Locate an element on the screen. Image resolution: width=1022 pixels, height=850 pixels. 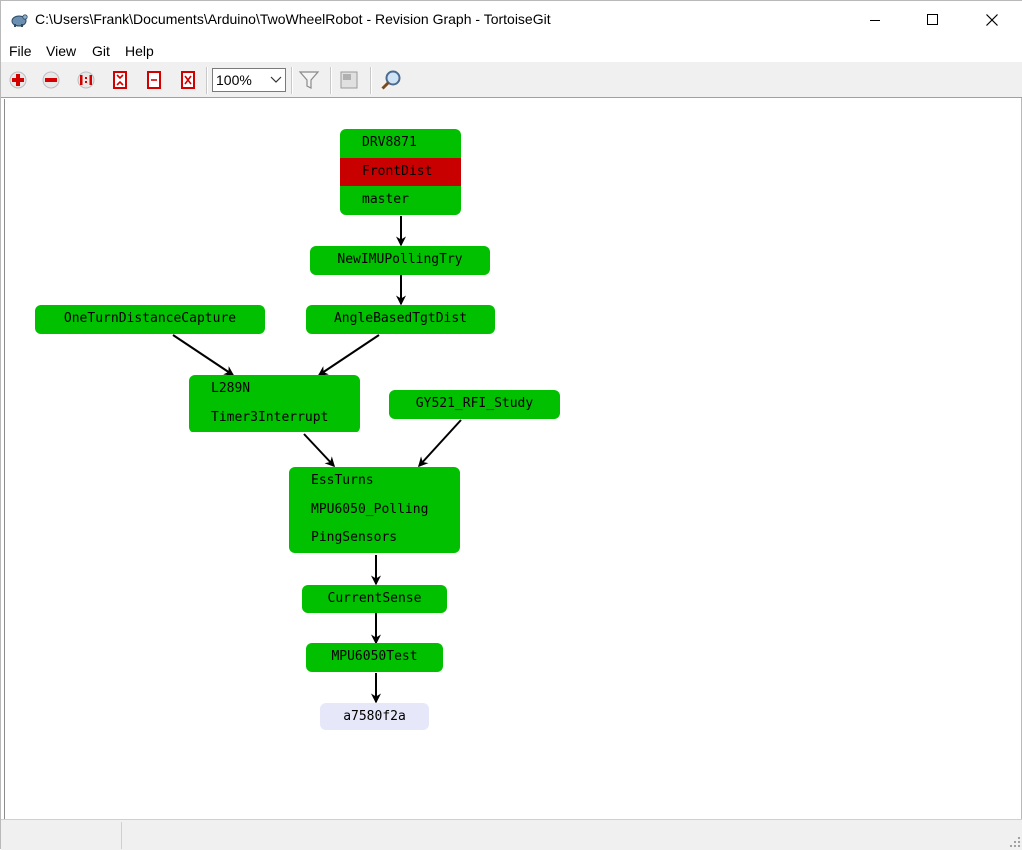
branch-label-currentsense: CurrentSense is located at coordinates (374, 599).